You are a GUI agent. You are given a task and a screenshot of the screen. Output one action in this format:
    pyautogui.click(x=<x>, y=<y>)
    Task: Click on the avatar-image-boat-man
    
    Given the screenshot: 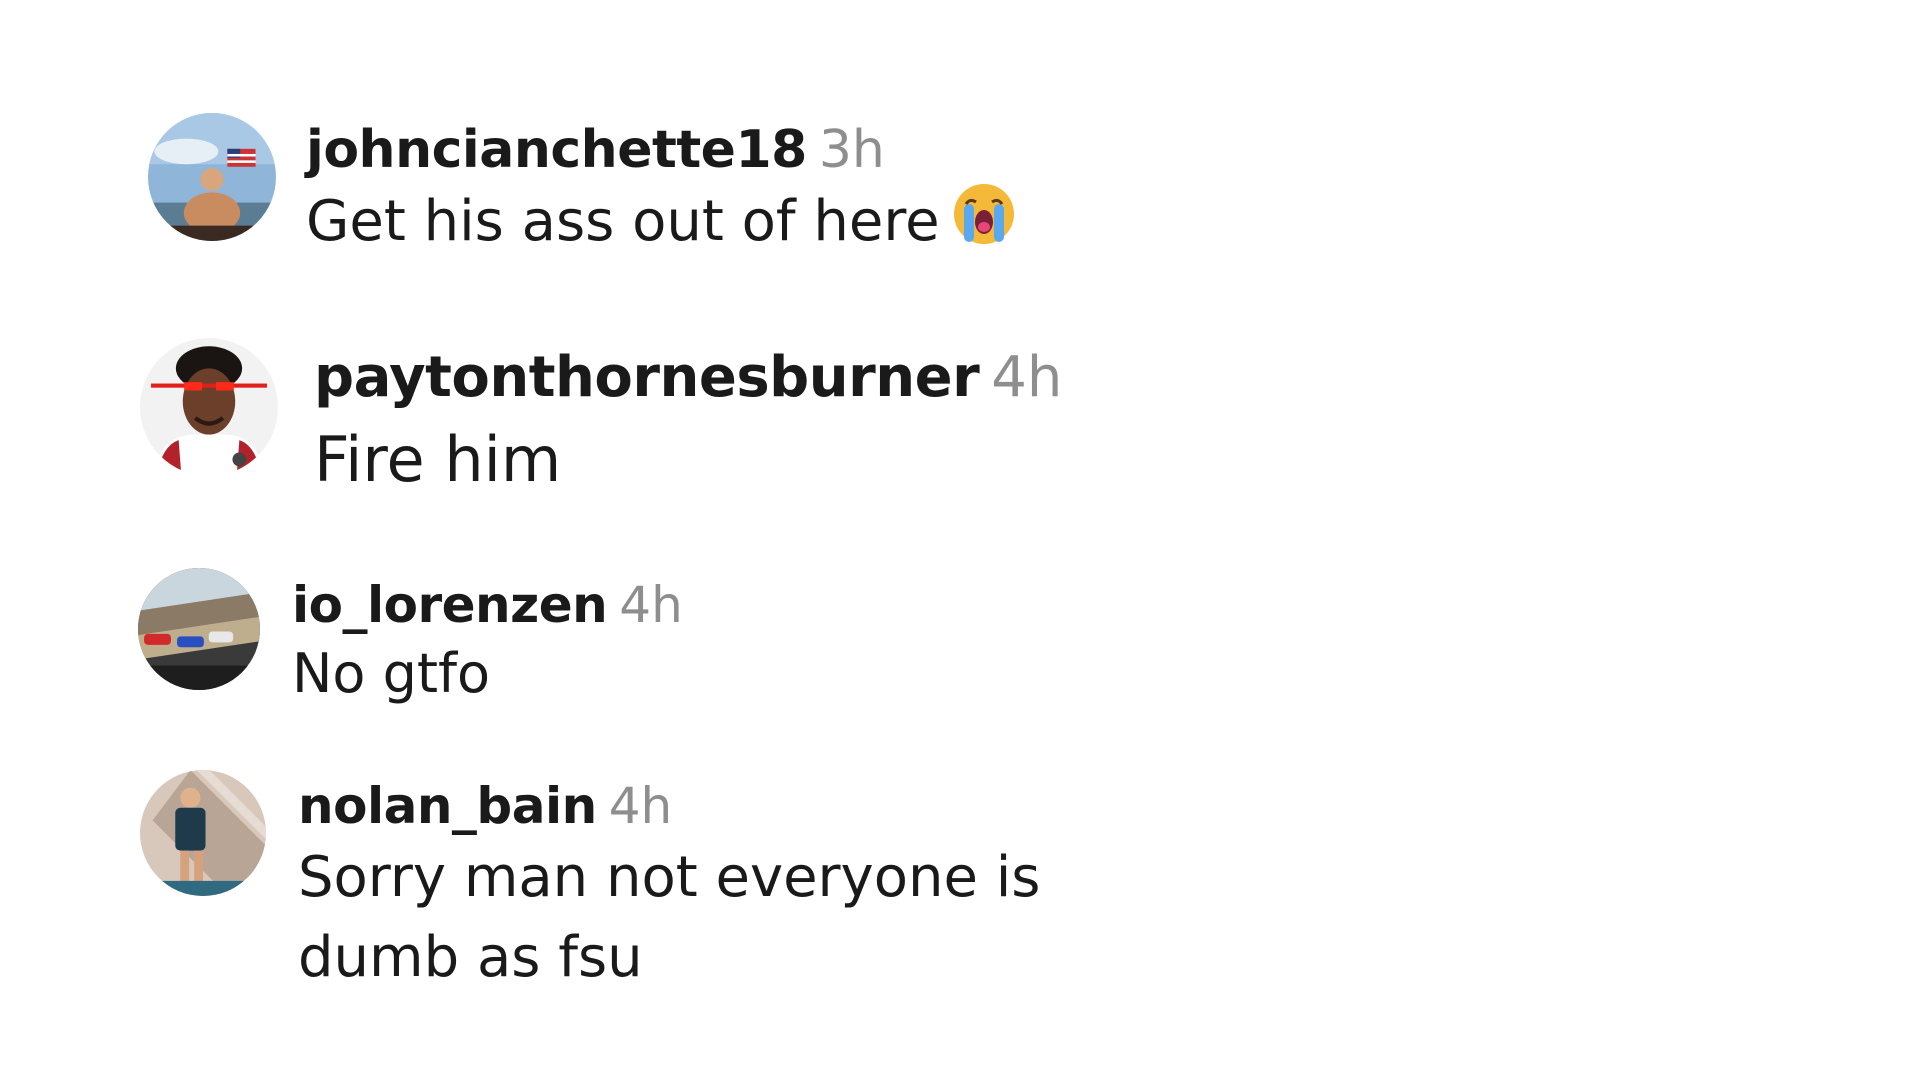 What is the action you would take?
    pyautogui.click(x=212, y=177)
    